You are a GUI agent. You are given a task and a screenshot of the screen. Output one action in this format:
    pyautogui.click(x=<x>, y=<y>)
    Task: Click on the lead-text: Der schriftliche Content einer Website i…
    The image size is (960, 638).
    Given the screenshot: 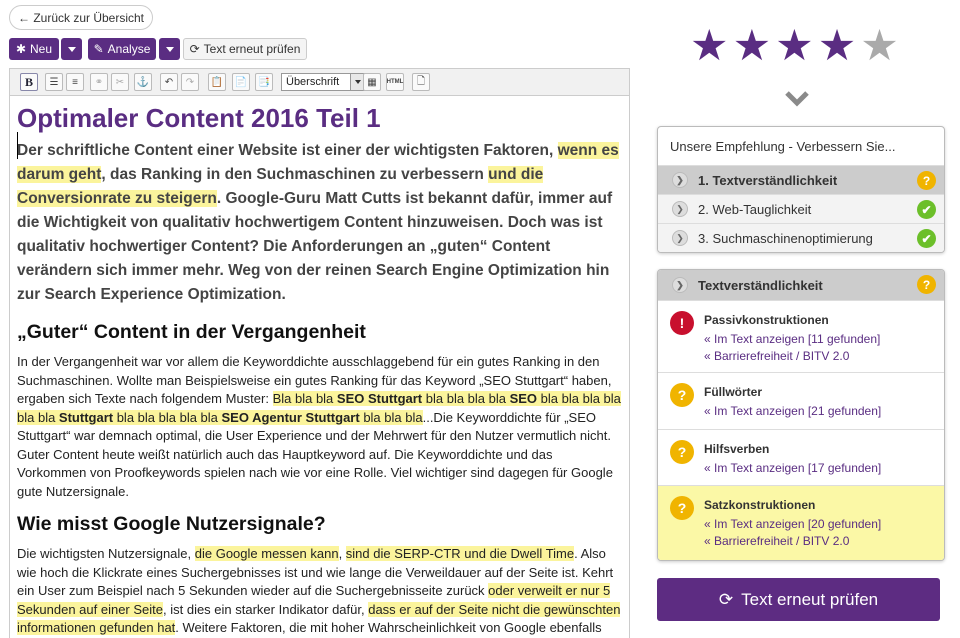 What is the action you would take?
    pyautogui.click(x=287, y=150)
    